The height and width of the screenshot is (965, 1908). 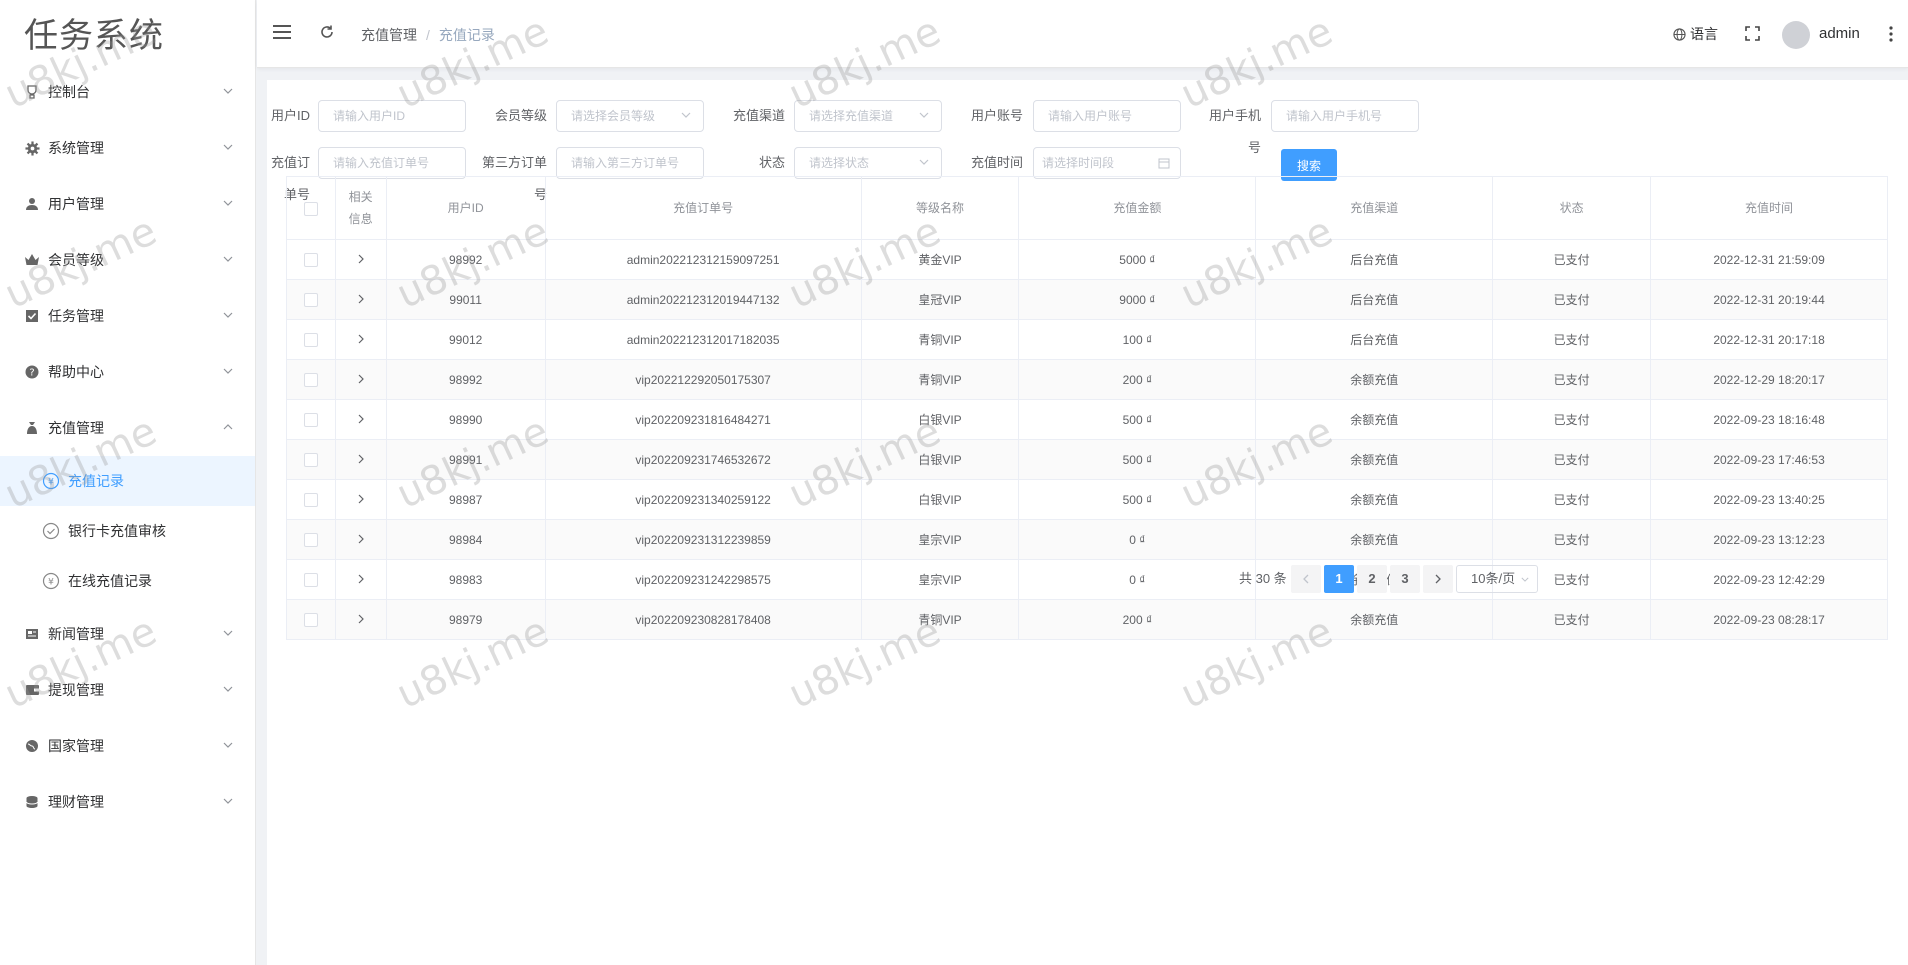 I want to click on sidebar-item: 系统管理, so click(x=127, y=148).